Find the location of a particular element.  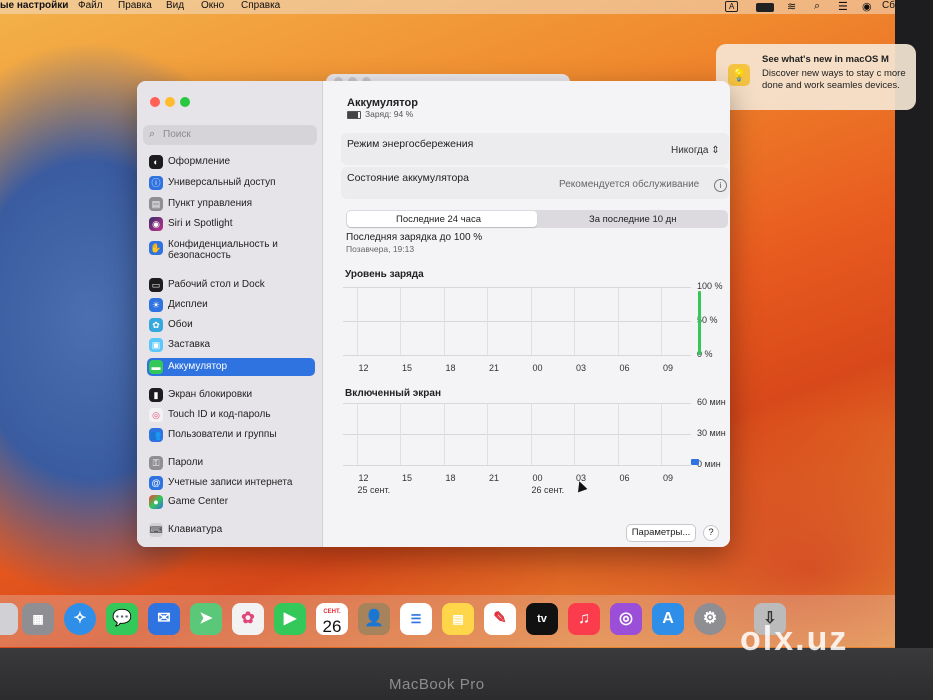

appearance-icon: ◐ is located at coordinates (156, 162).